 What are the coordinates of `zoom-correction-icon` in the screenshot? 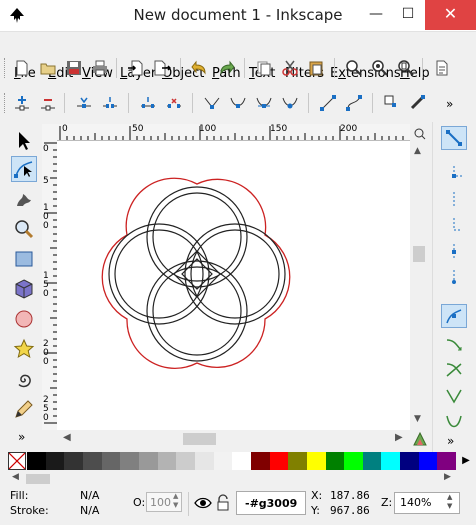 It's located at (420, 135).